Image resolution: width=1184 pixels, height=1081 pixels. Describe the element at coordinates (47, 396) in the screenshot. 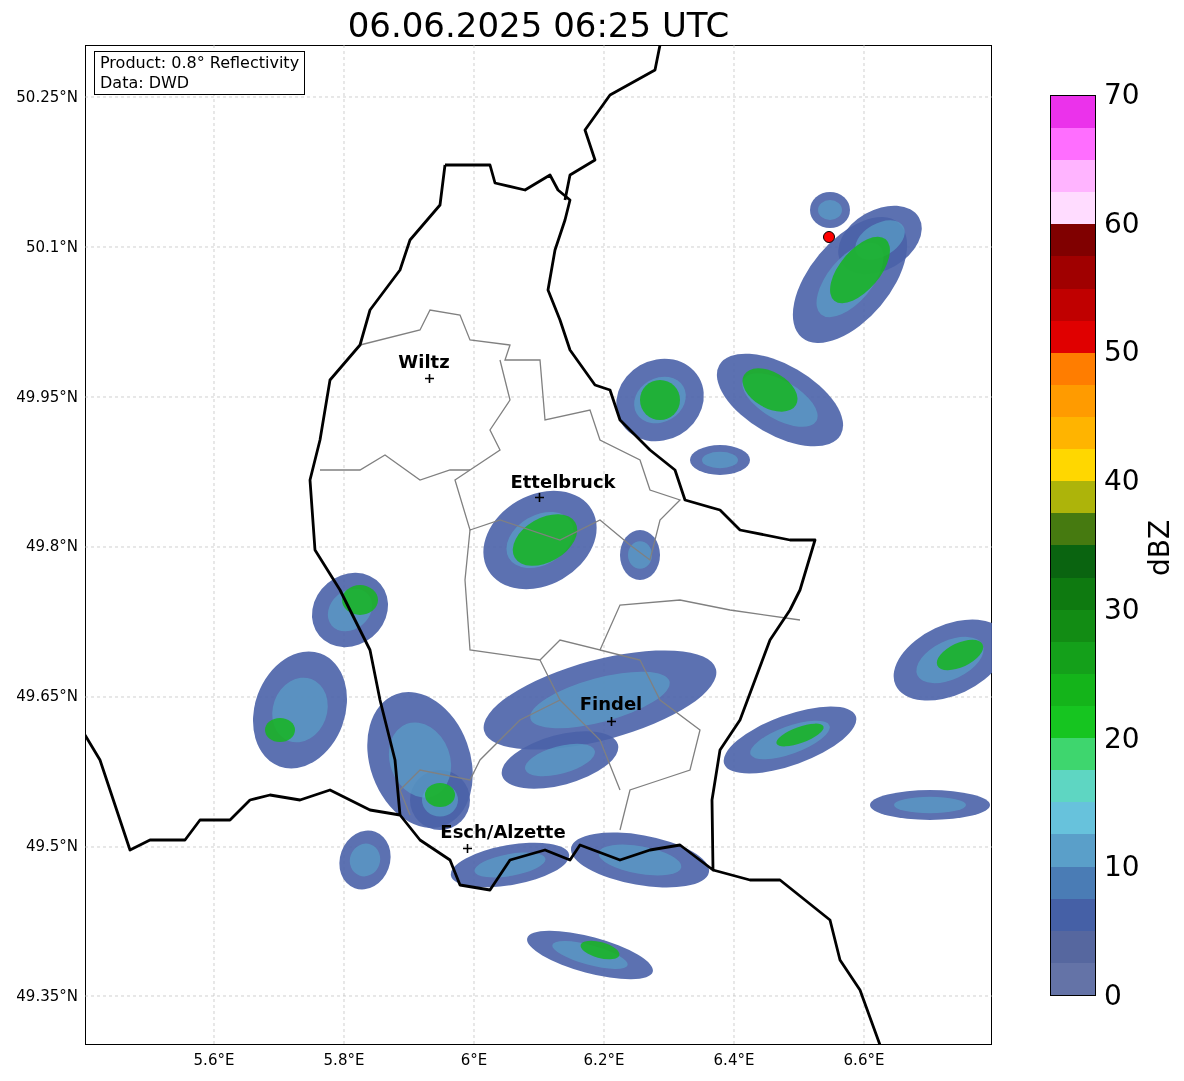

I see `y-tick-label: 49.95°N` at that location.